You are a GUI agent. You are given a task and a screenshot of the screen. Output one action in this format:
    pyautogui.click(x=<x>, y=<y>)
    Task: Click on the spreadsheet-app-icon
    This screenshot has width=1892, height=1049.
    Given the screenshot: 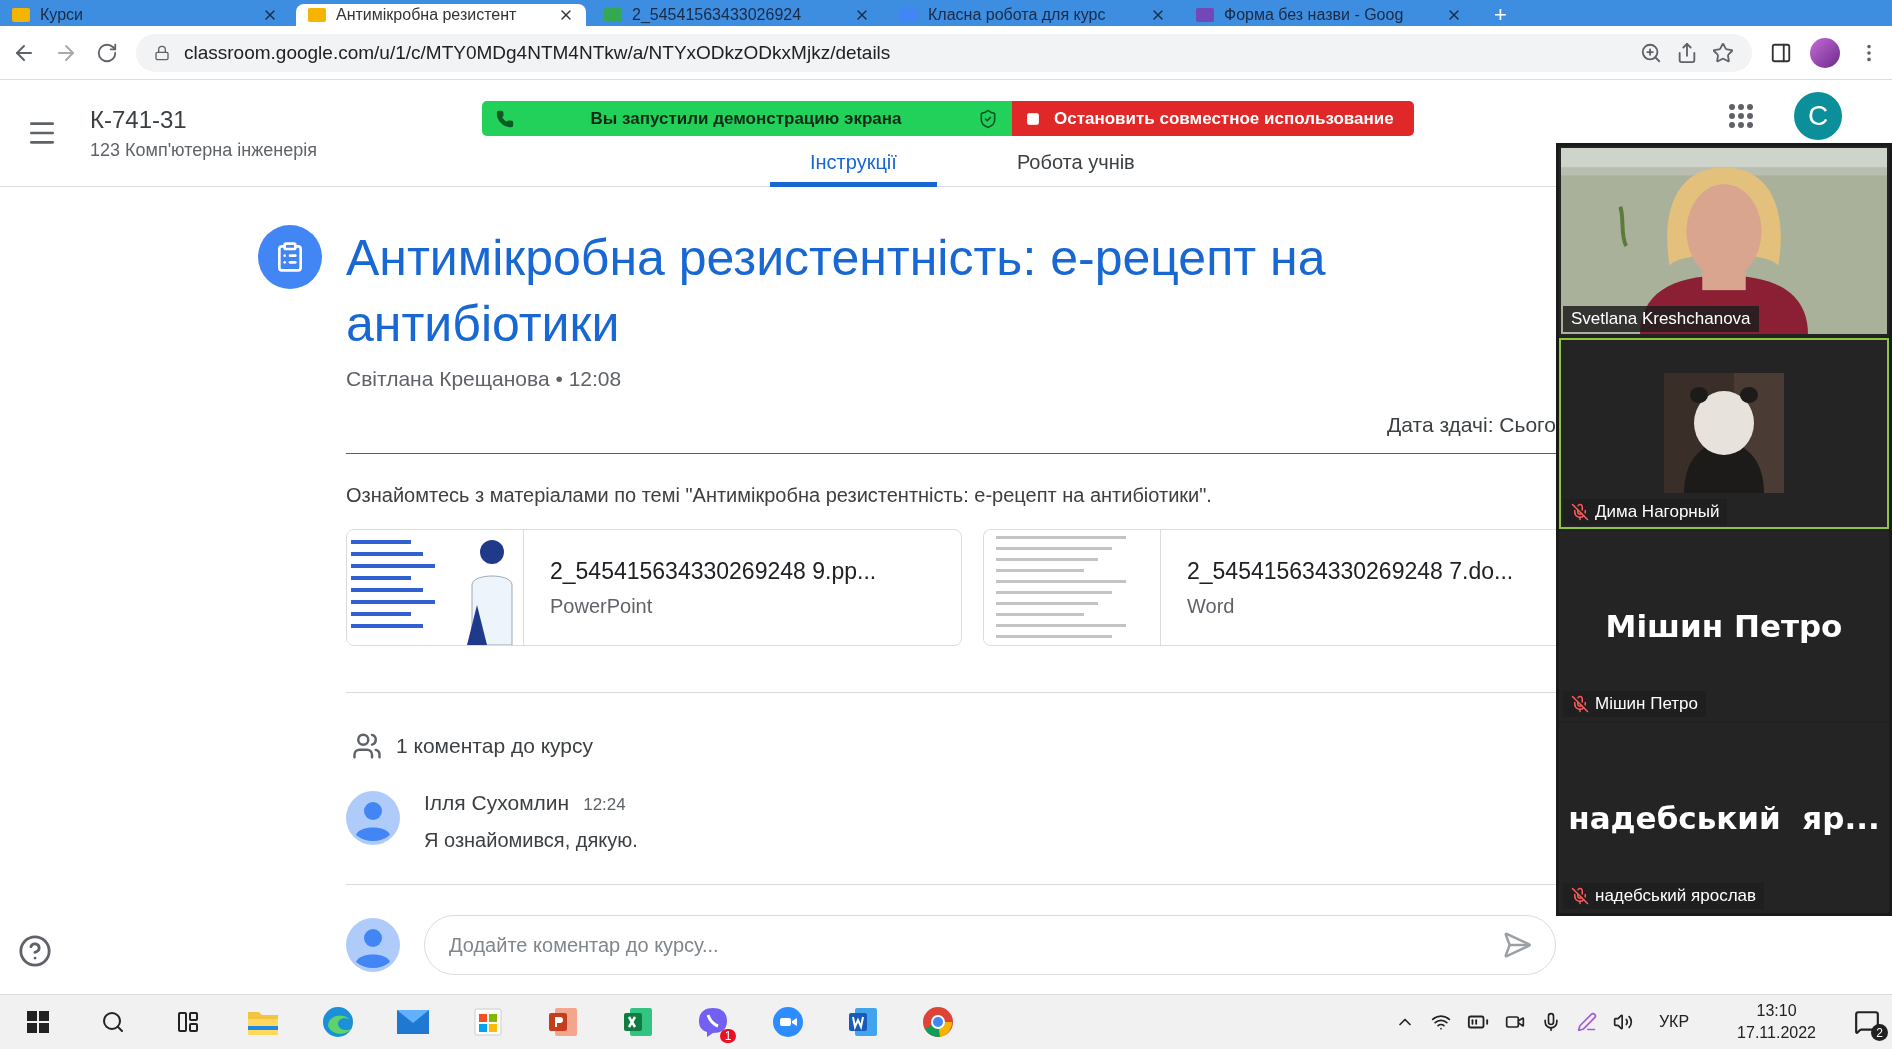 What is the action you would take?
    pyautogui.click(x=637, y=1022)
    